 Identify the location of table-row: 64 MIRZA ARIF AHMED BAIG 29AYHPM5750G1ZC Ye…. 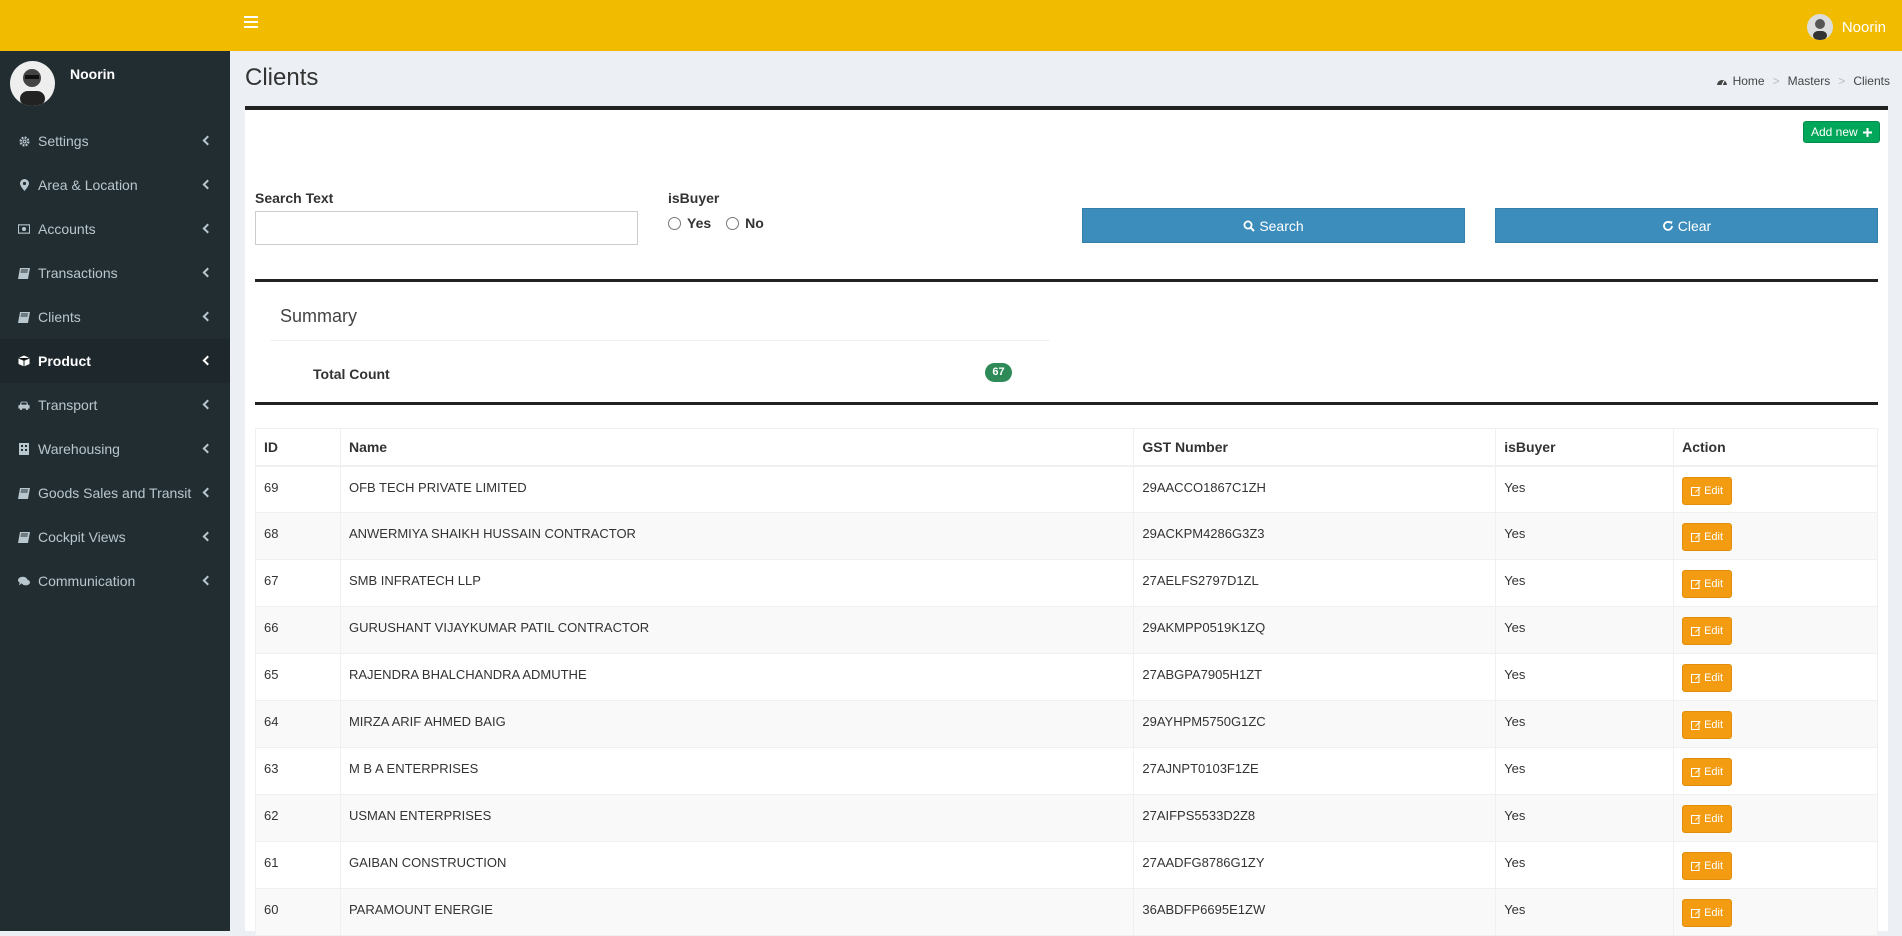
(1066, 724).